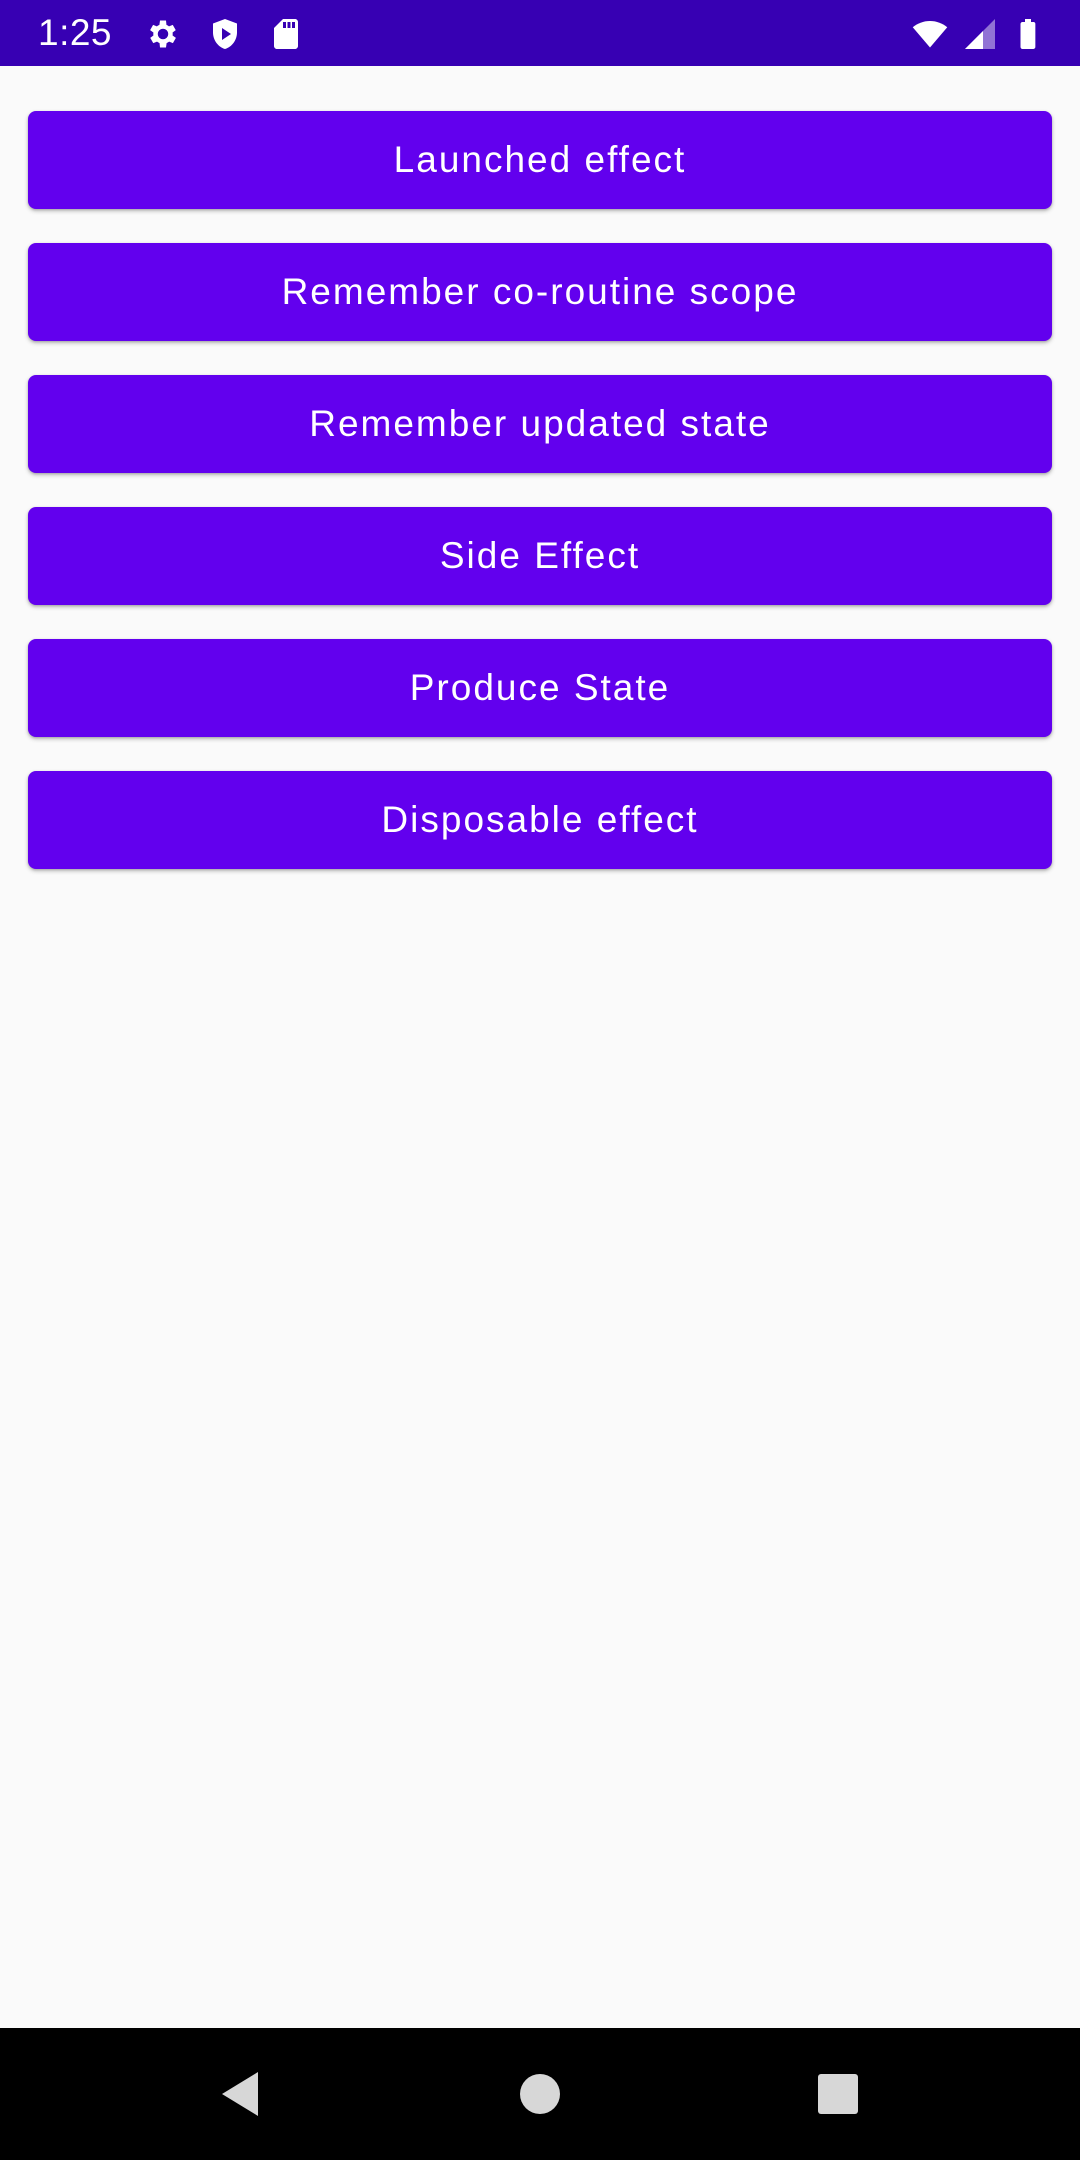  I want to click on back-icon, so click(240, 2094).